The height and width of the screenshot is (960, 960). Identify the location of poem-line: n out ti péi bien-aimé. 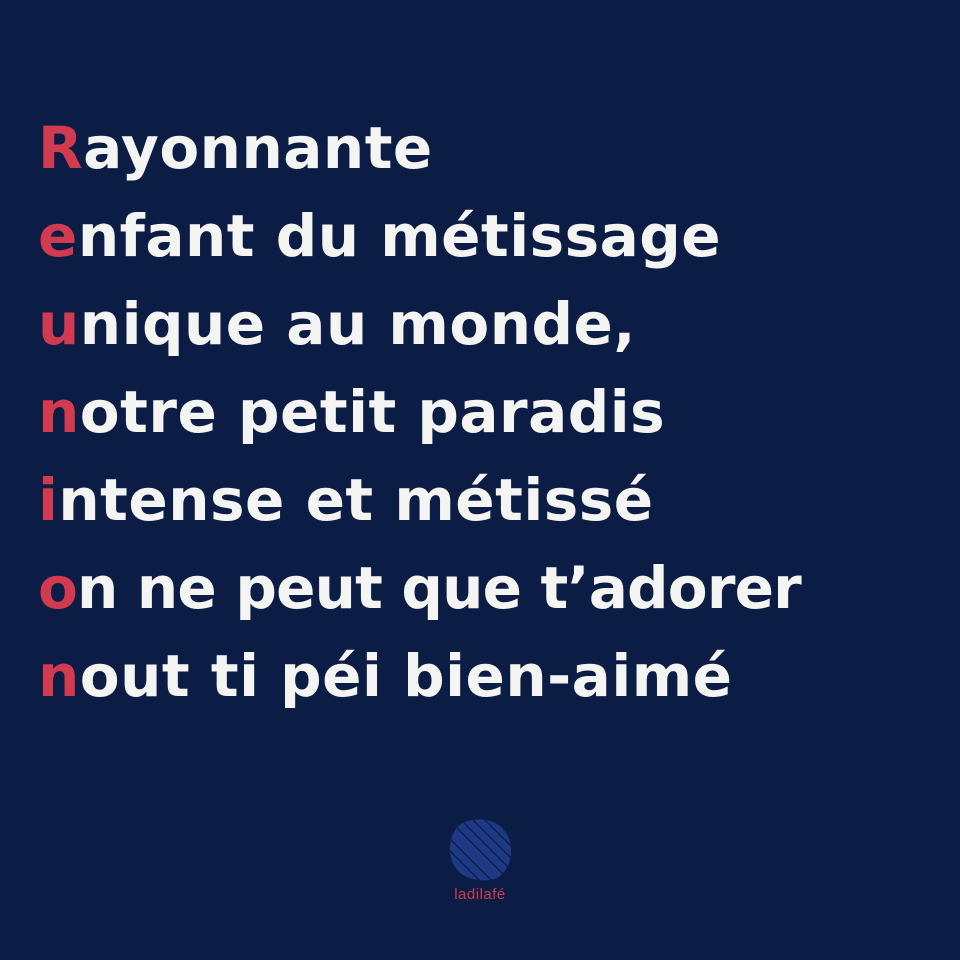
(419, 676).